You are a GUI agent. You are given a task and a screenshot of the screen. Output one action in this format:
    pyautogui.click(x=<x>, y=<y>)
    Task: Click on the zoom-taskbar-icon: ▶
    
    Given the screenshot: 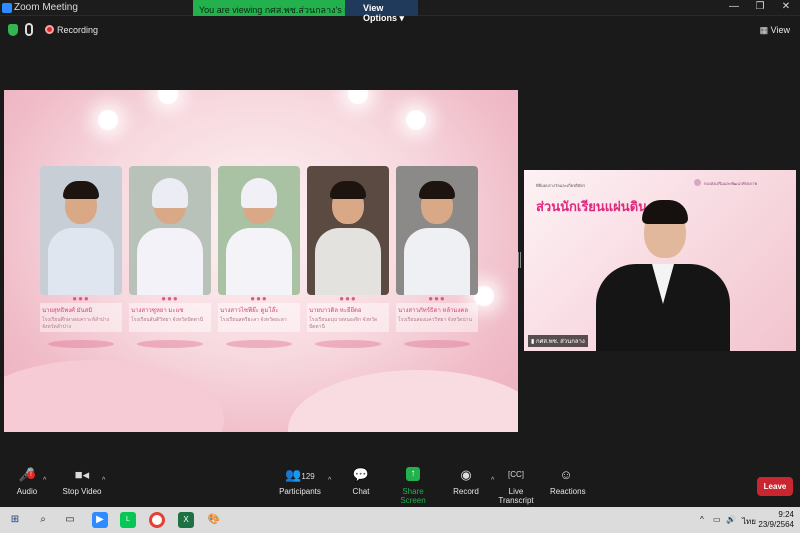 What is the action you would take?
    pyautogui.click(x=100, y=520)
    